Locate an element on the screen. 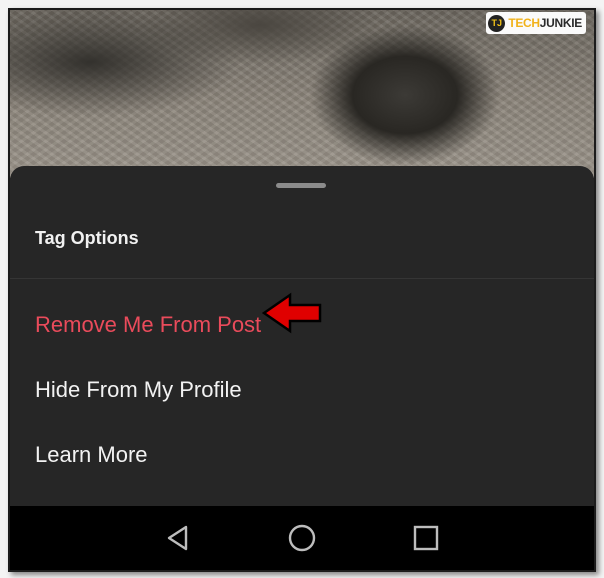  techjunkie-logo: TJ TECHJUNKIE is located at coordinates (536, 23).